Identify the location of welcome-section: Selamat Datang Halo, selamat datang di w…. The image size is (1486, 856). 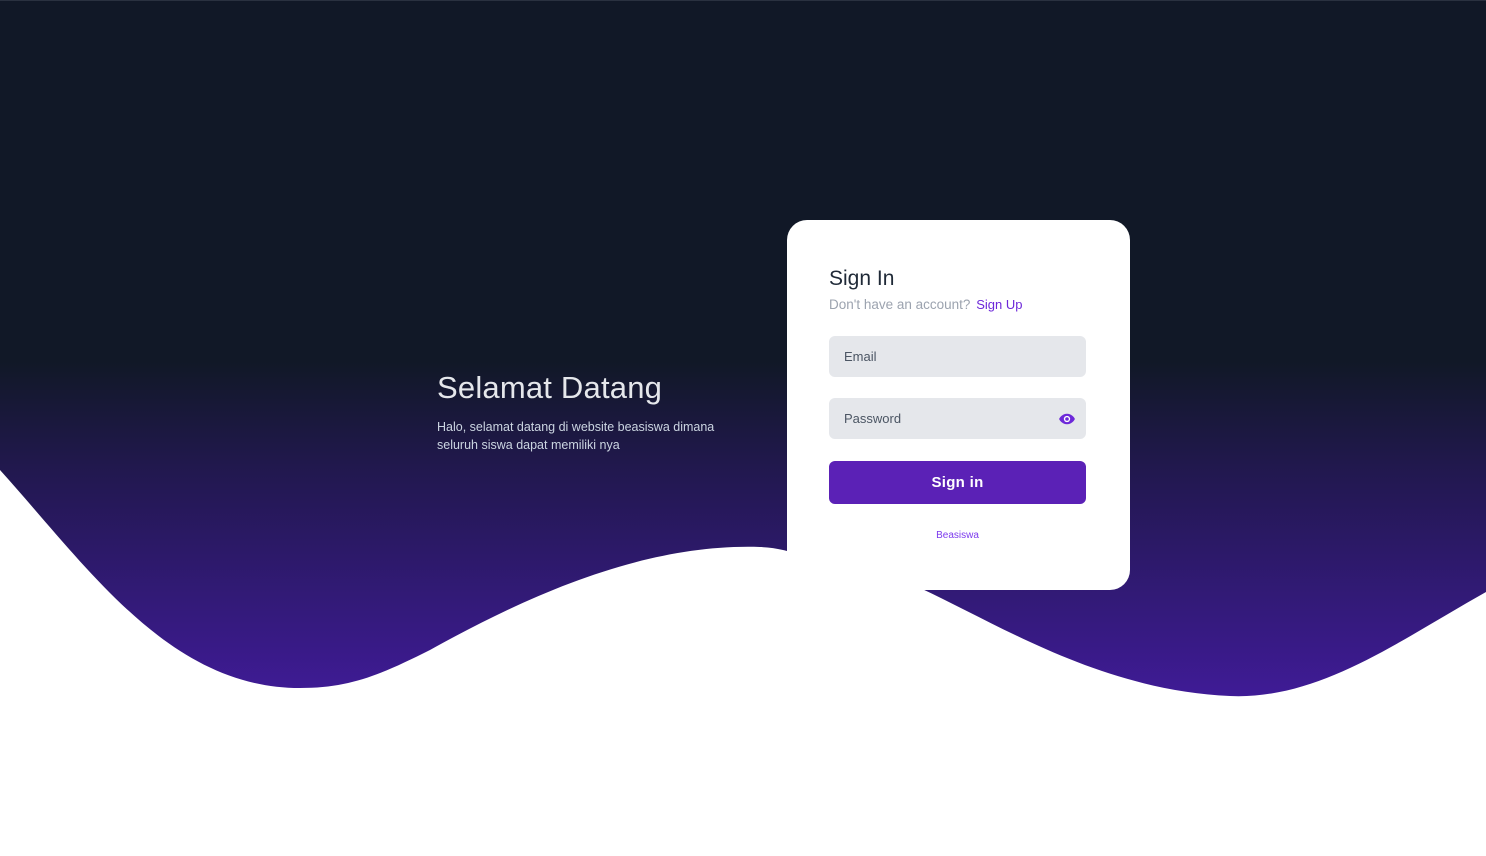
(587, 411).